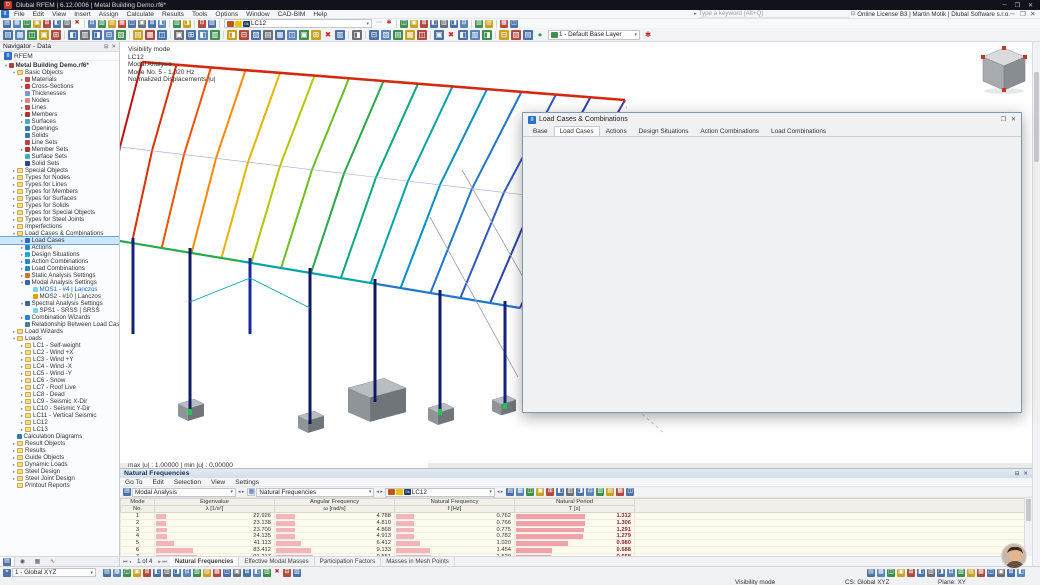 This screenshot has width=1040, height=585. Describe the element at coordinates (59, 387) in the screenshot. I see `tree-item: ▸ LC7 - Roof Live` at that location.